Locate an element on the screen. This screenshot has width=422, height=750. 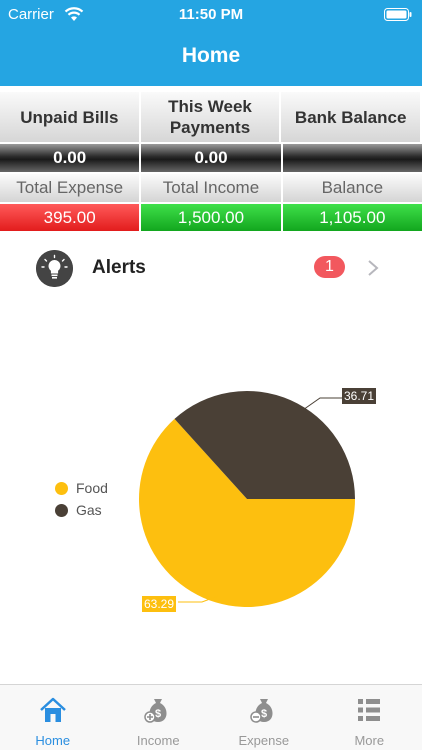
home-icon is located at coordinates (52, 709).